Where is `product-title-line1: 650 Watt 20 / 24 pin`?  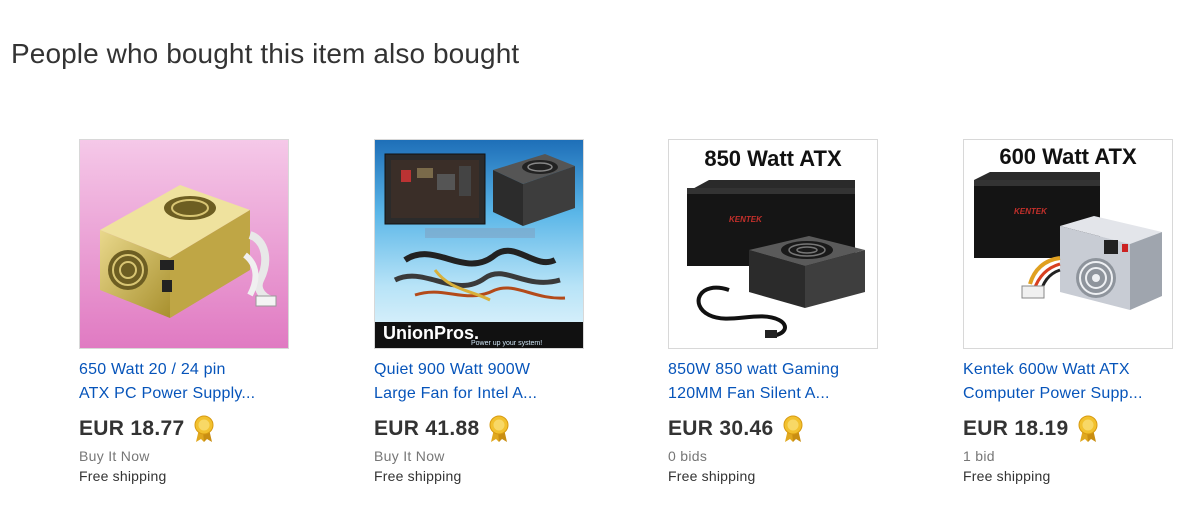 product-title-line1: 650 Watt 20 / 24 pin is located at coordinates (152, 369).